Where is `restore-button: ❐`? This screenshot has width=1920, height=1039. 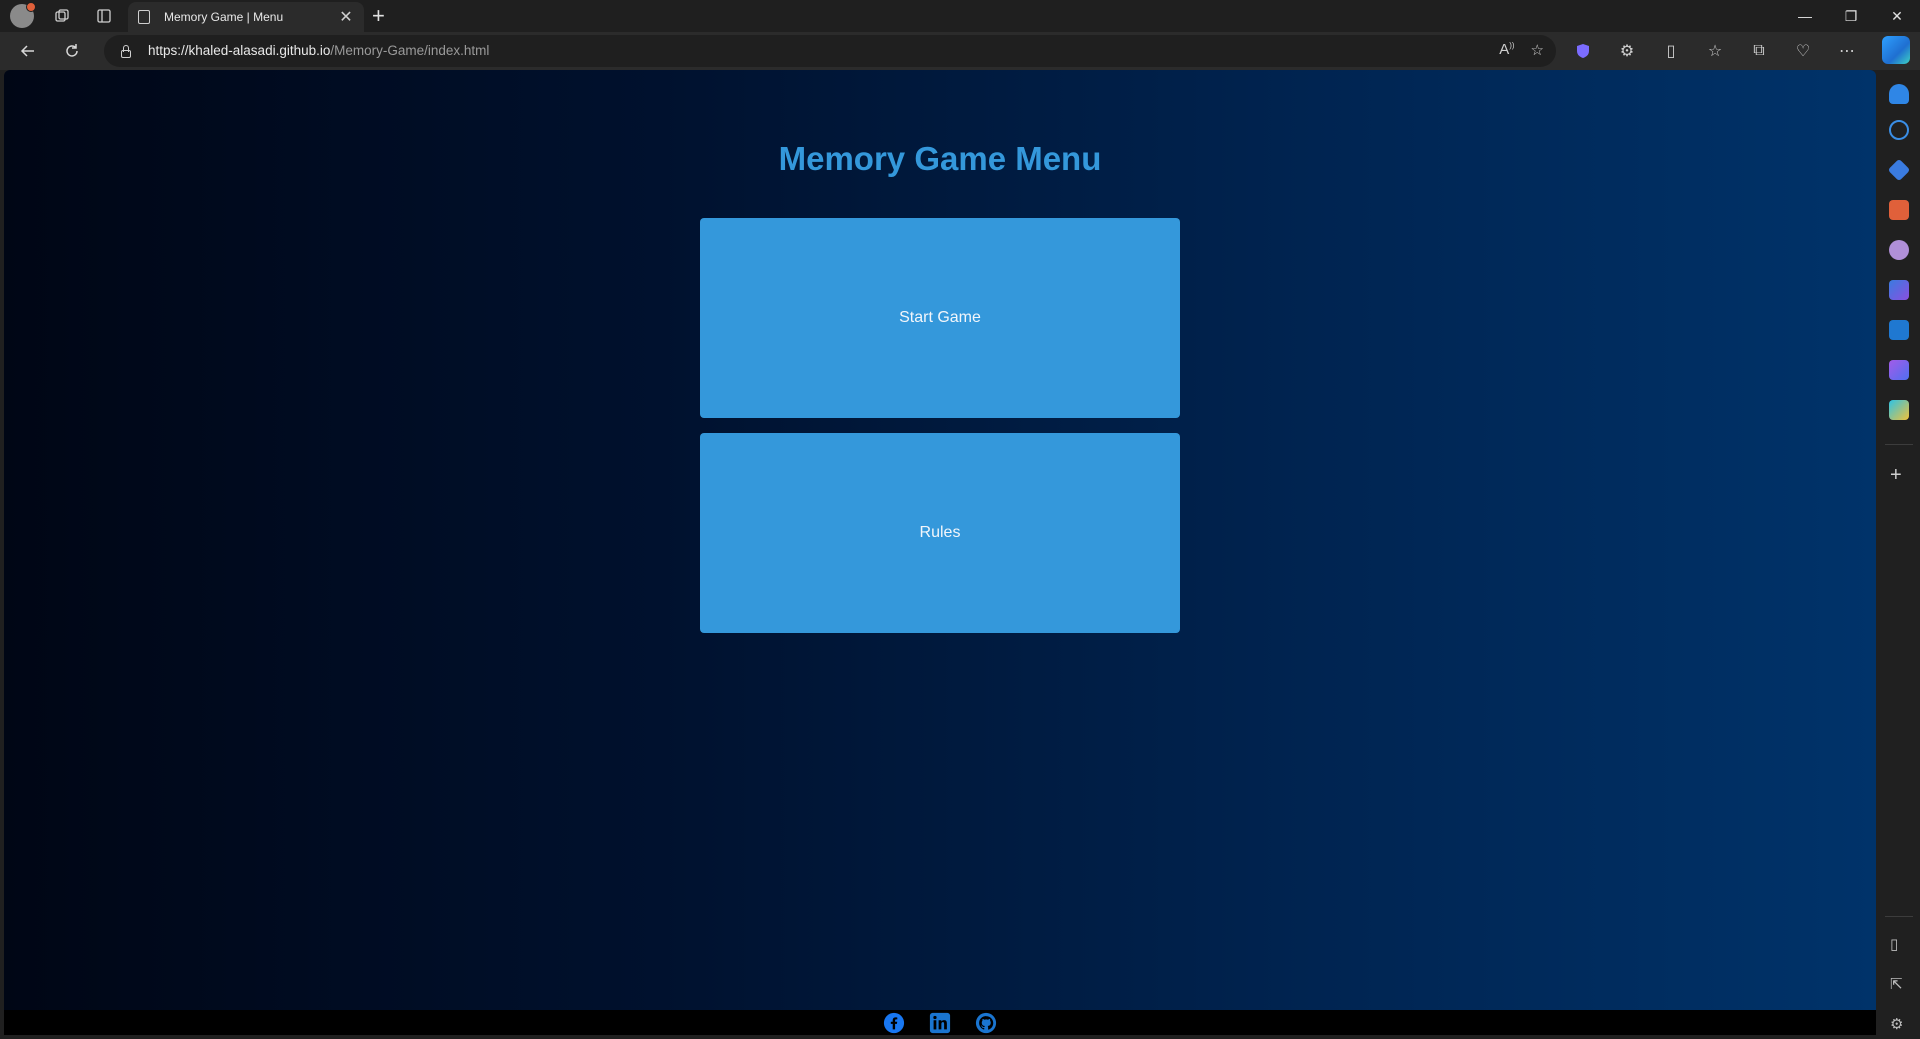 restore-button: ❐ is located at coordinates (1851, 16).